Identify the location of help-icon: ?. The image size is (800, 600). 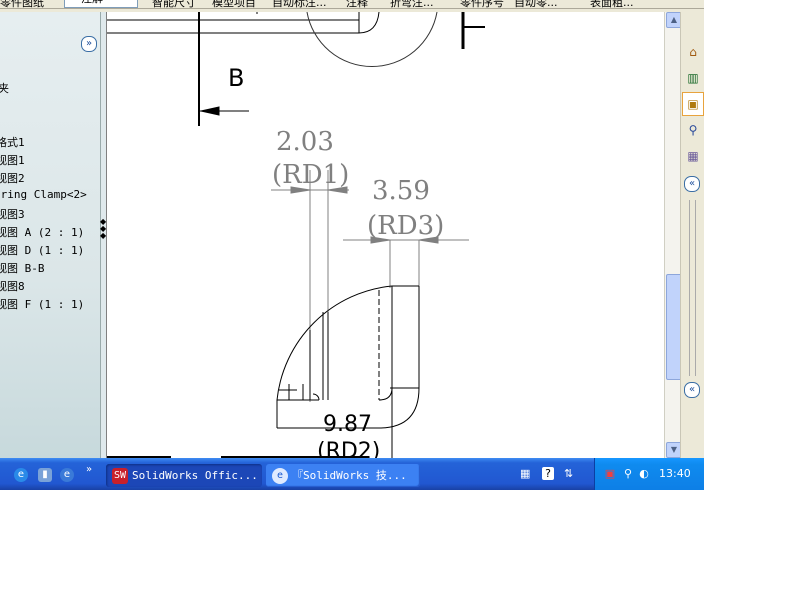
(548, 473).